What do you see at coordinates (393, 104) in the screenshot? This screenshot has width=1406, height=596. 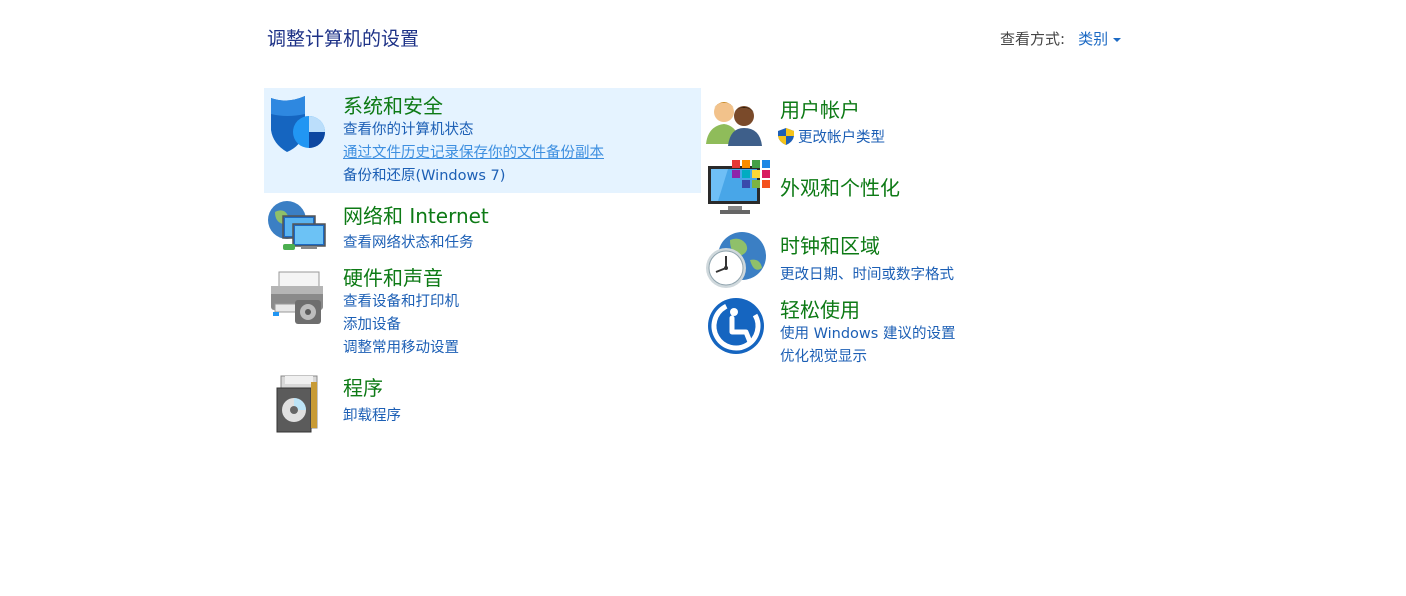 I see `category-title-system-security: 系统和安全` at bounding box center [393, 104].